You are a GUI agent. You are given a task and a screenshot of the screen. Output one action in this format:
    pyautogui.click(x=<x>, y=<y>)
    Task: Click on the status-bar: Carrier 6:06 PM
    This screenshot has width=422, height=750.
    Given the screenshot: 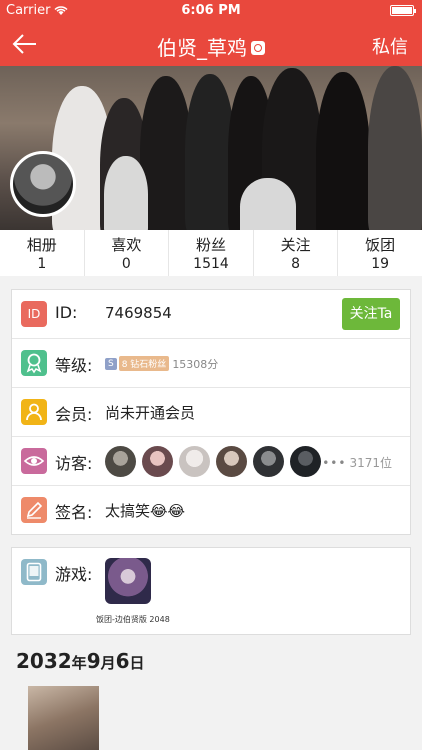 What is the action you would take?
    pyautogui.click(x=211, y=11)
    